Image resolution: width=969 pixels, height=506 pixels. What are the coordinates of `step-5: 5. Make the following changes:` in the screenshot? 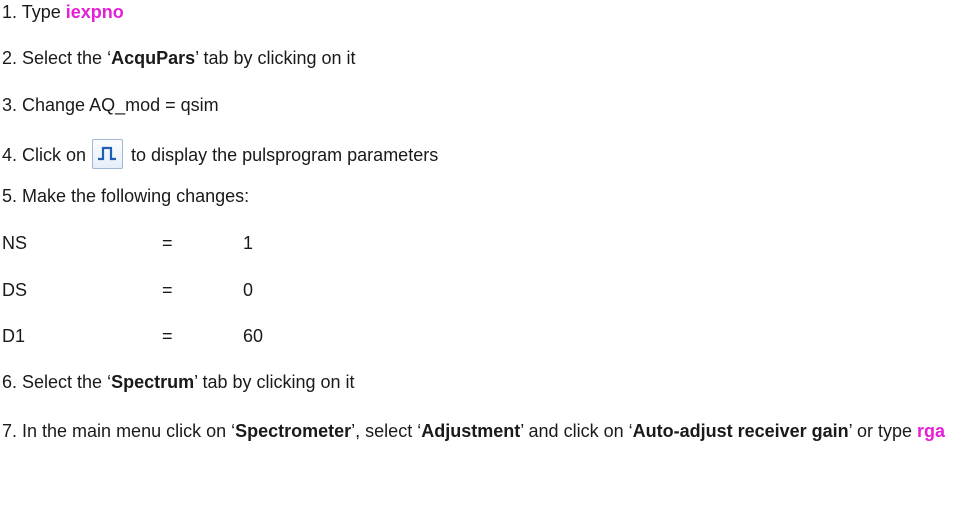 It's located at (125, 196).